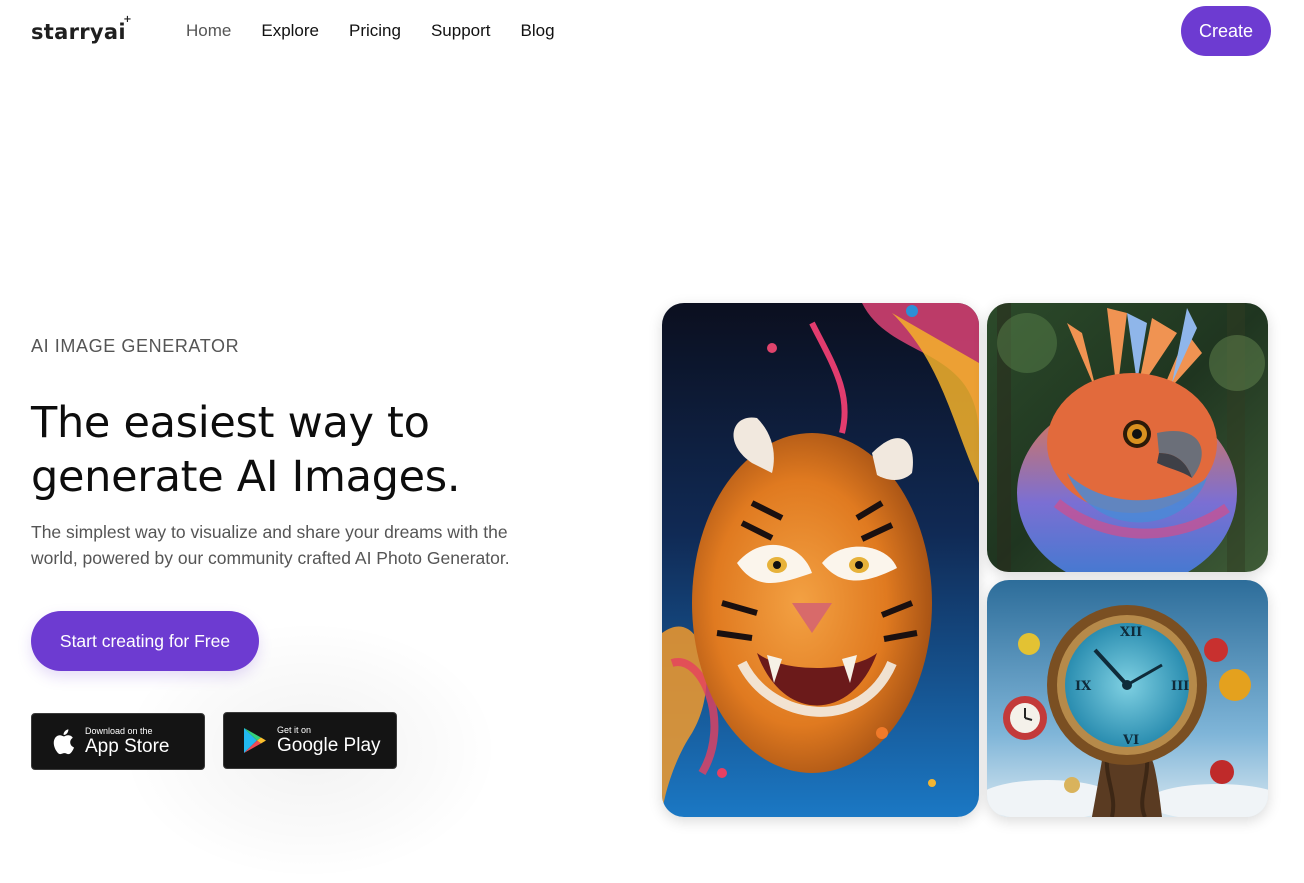 The image size is (1304, 883). I want to click on apple-icon, so click(63, 742).